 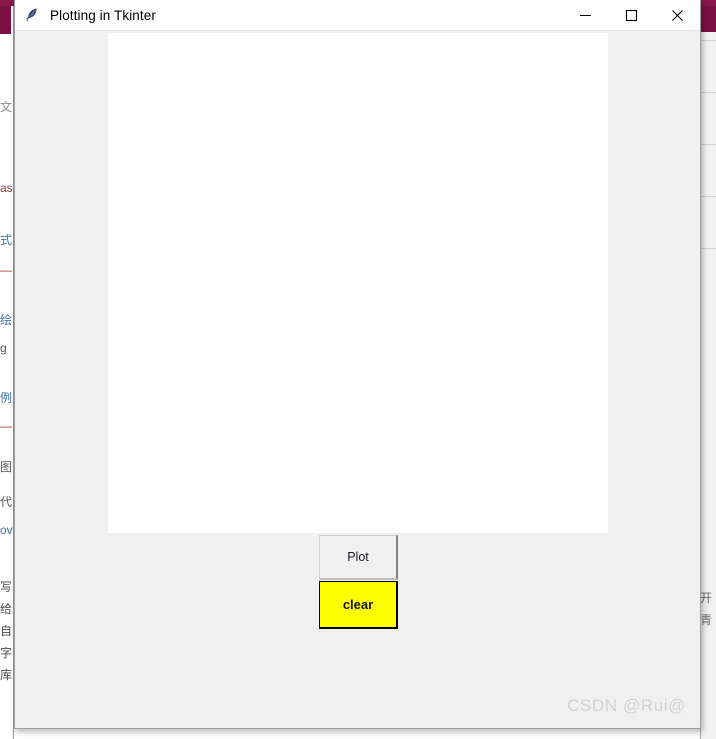 What do you see at coordinates (706, 620) in the screenshot?
I see `background-text-fragment: 青` at bounding box center [706, 620].